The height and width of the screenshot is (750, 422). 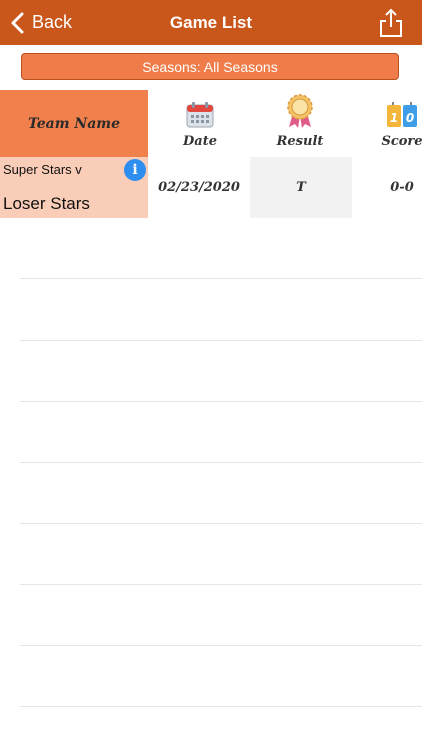 I want to click on back-label: Back, so click(x=52, y=22).